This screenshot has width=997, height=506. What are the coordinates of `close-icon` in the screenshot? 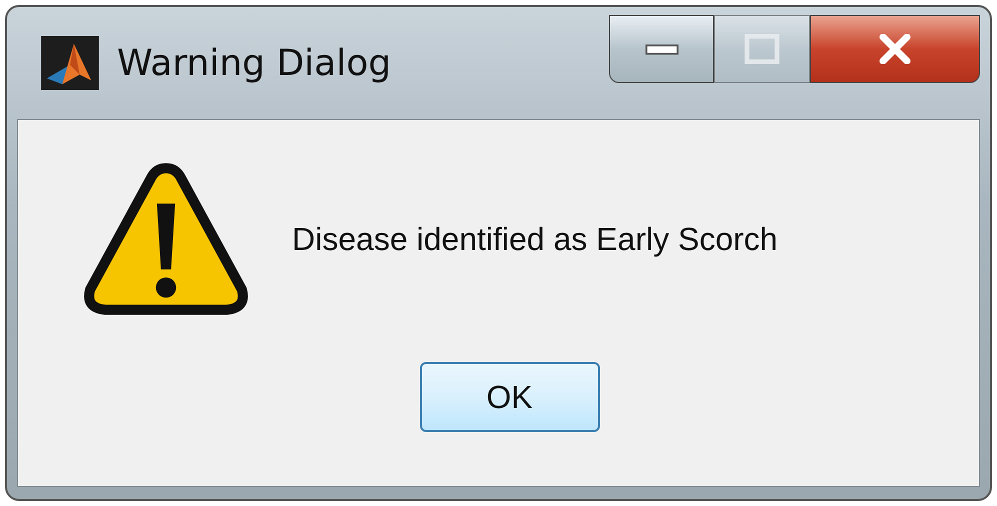 It's located at (895, 49).